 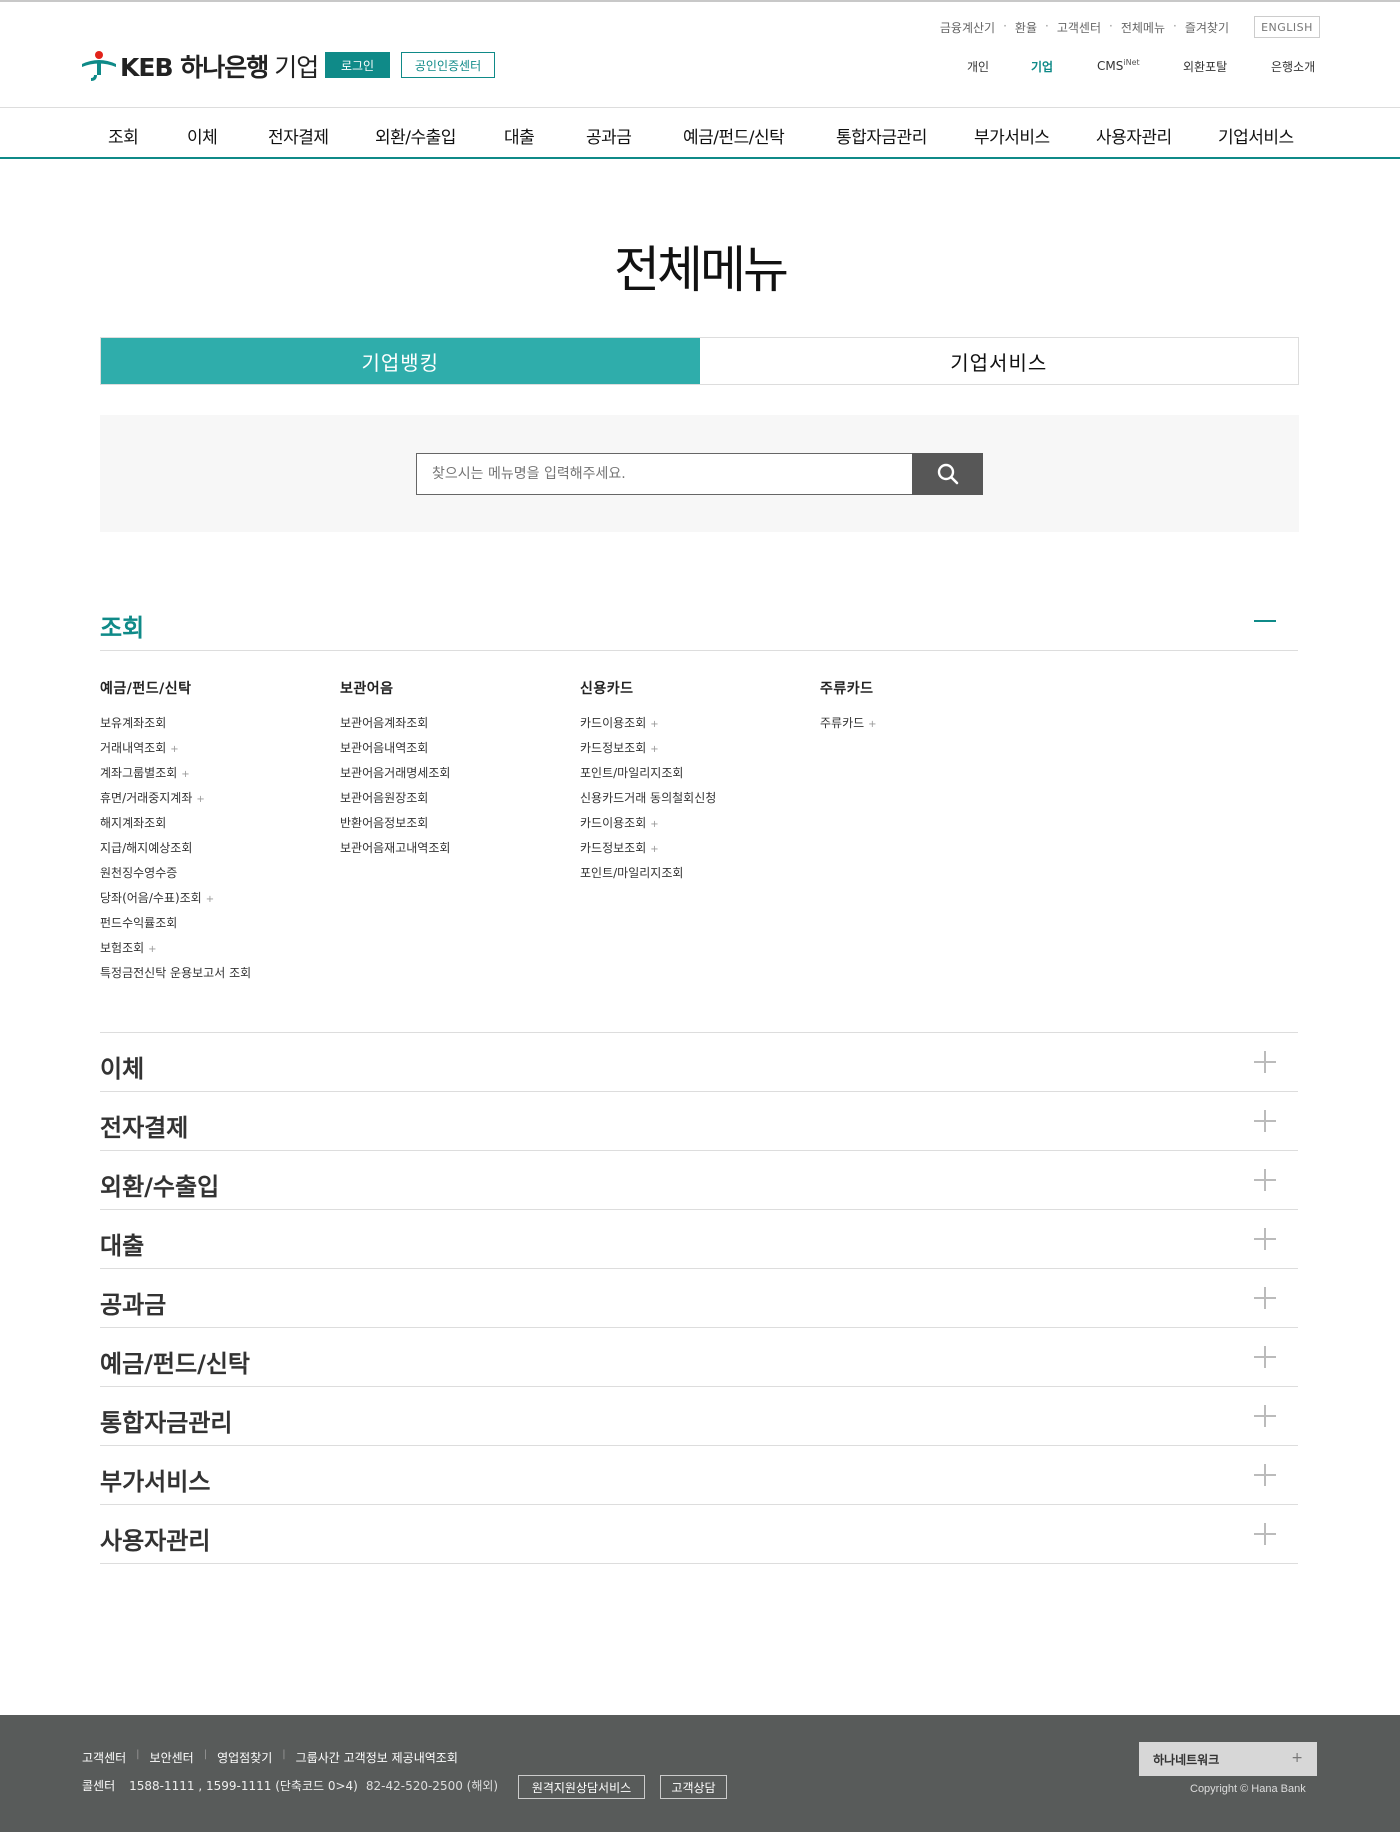 What do you see at coordinates (699, 1180) in the screenshot?
I see `section-header-fx-trade: 외환/수출입` at bounding box center [699, 1180].